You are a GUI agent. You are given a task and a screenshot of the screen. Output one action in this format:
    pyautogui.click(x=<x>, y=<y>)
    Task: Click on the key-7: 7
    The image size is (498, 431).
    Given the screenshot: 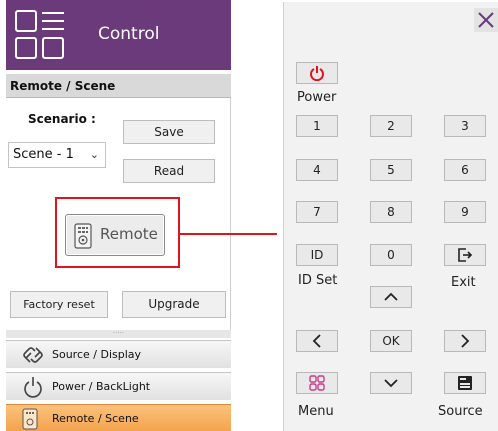 What is the action you would take?
    pyautogui.click(x=317, y=212)
    